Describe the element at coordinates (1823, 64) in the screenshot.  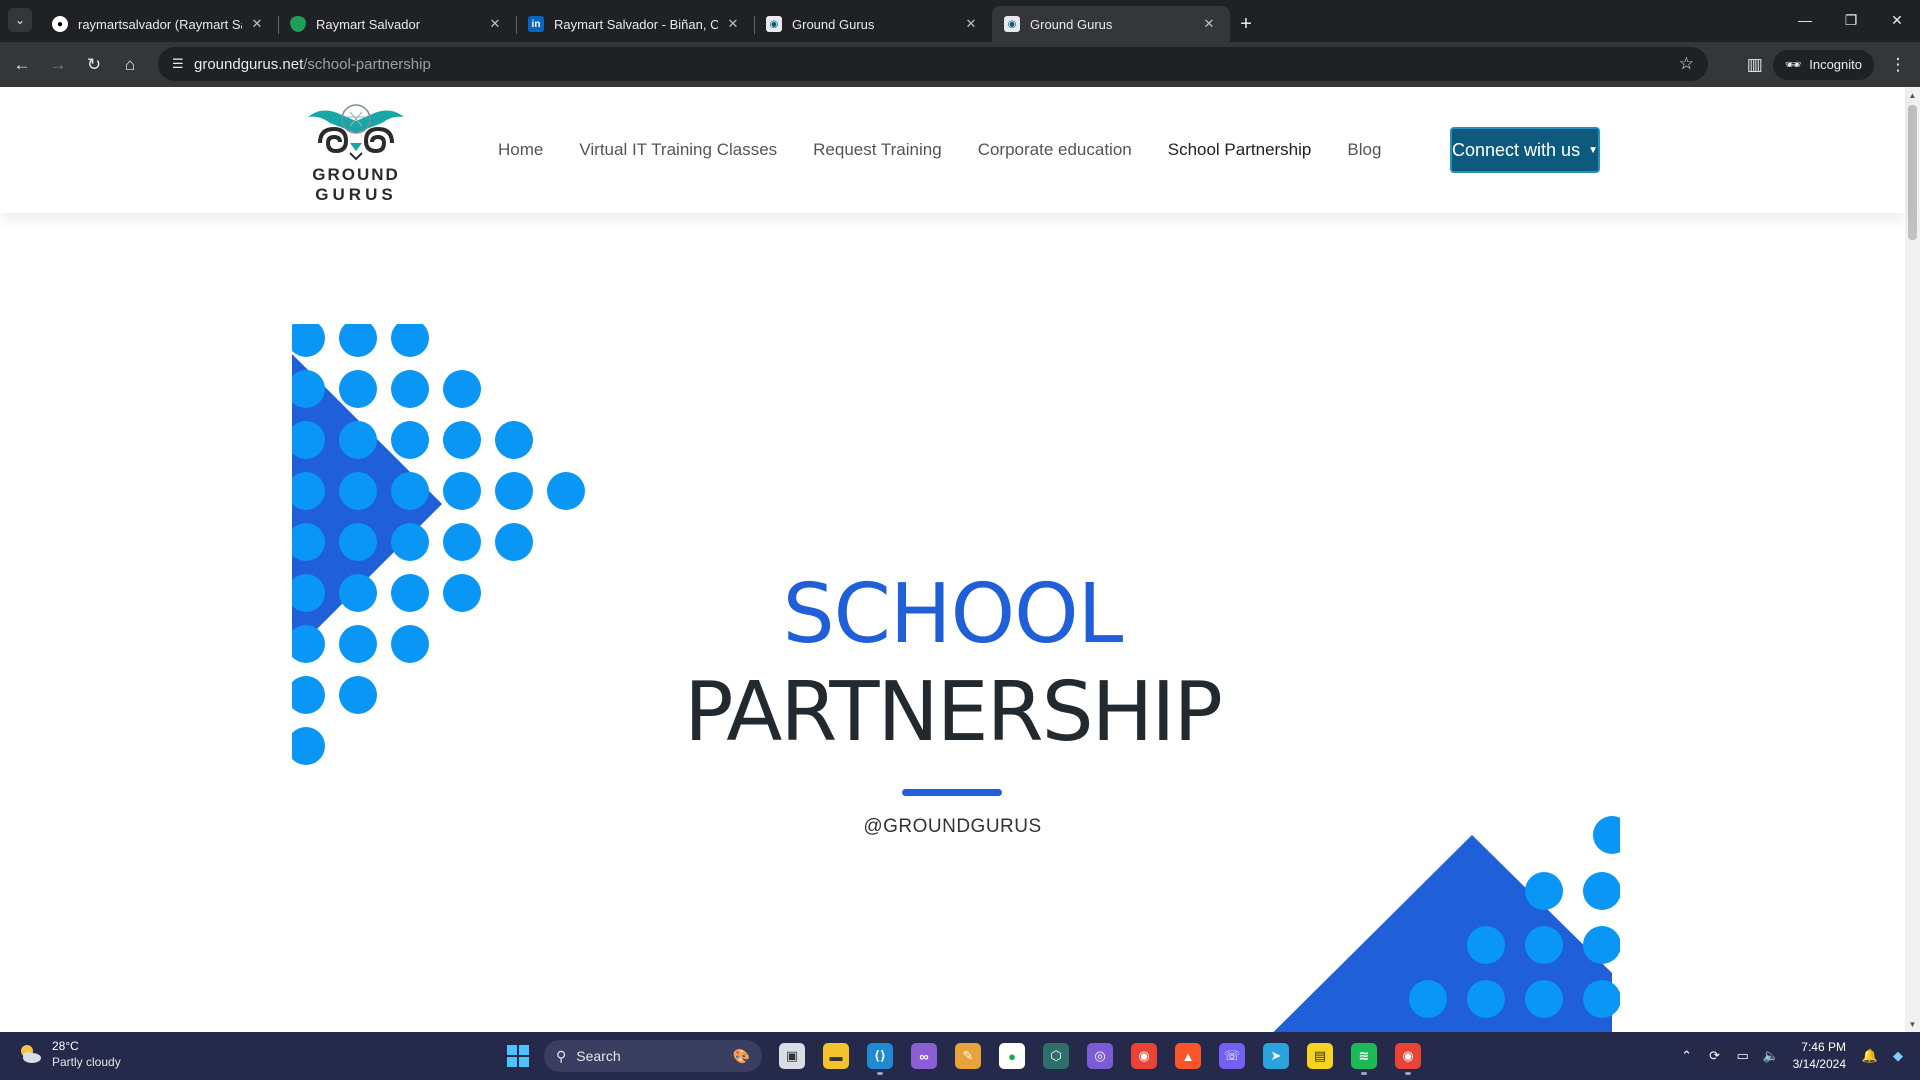
I see `incognito-badge: 🕶 Incognito` at that location.